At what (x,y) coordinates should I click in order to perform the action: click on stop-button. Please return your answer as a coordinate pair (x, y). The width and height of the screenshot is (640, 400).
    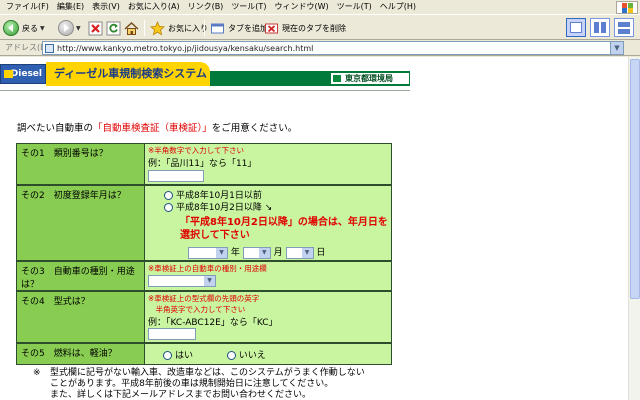
    Looking at the image, I should click on (95, 28).